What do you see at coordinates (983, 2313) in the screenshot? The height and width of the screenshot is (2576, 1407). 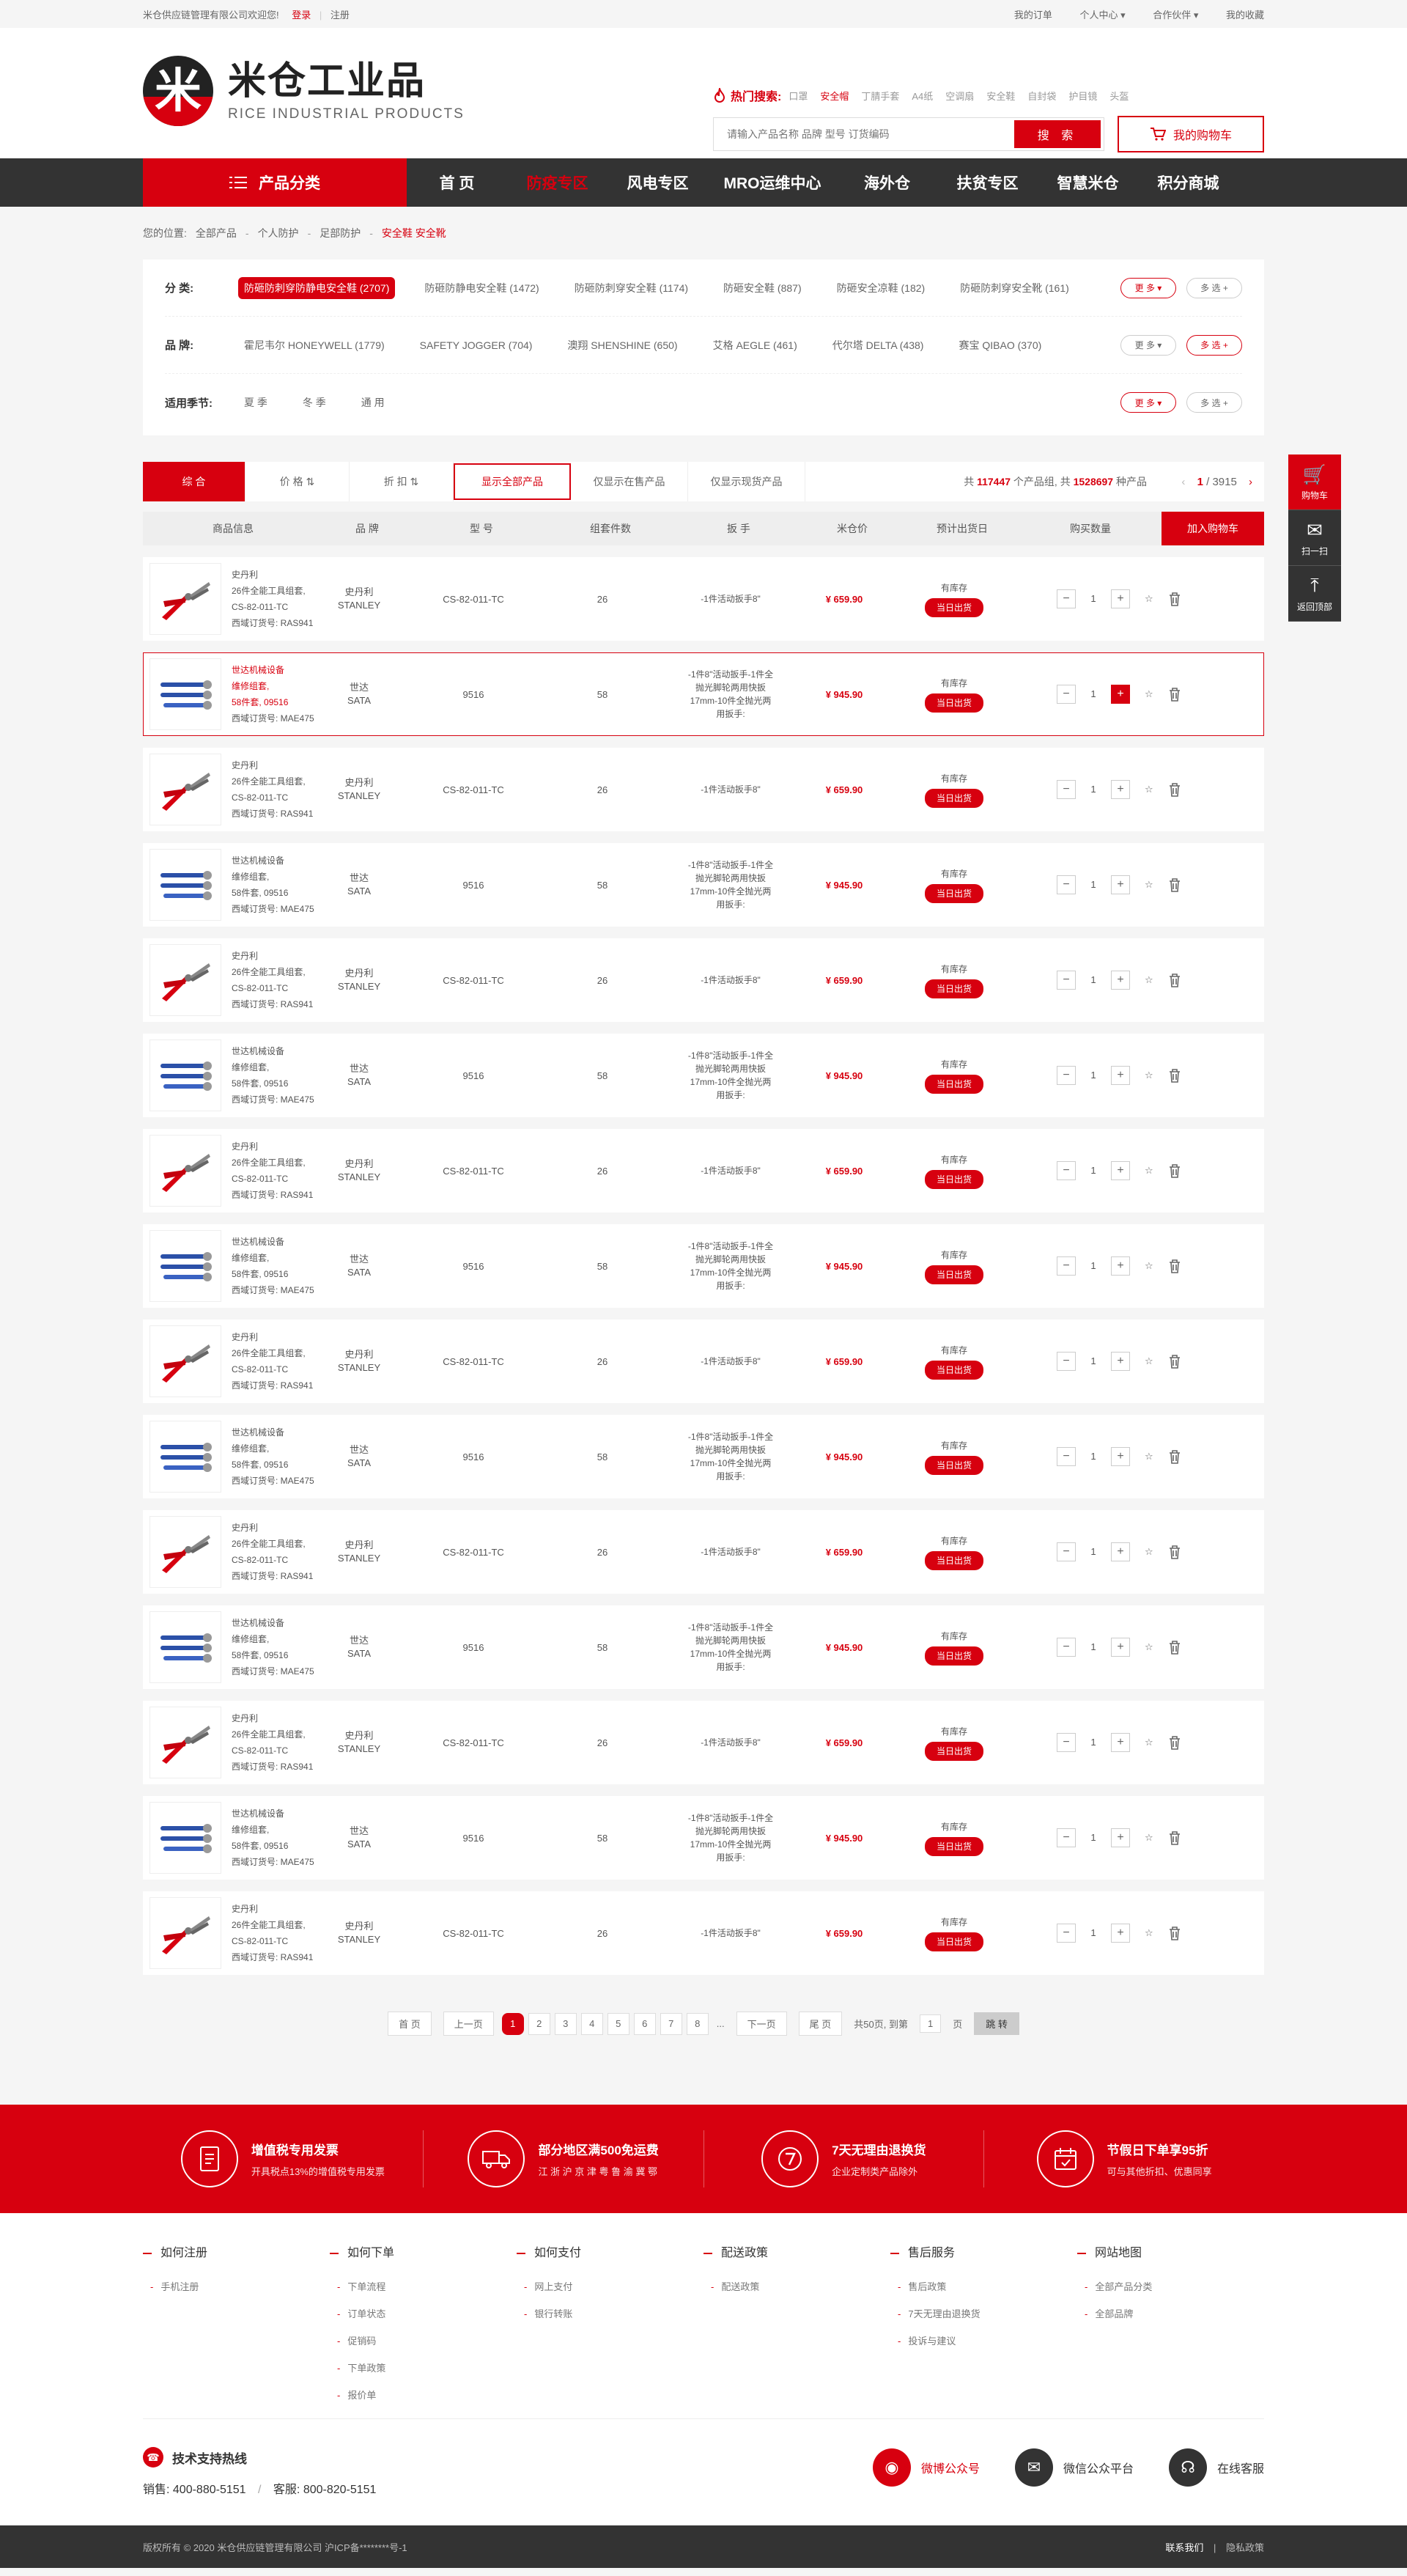 I see `footer-link: 7天无理由退换货` at bounding box center [983, 2313].